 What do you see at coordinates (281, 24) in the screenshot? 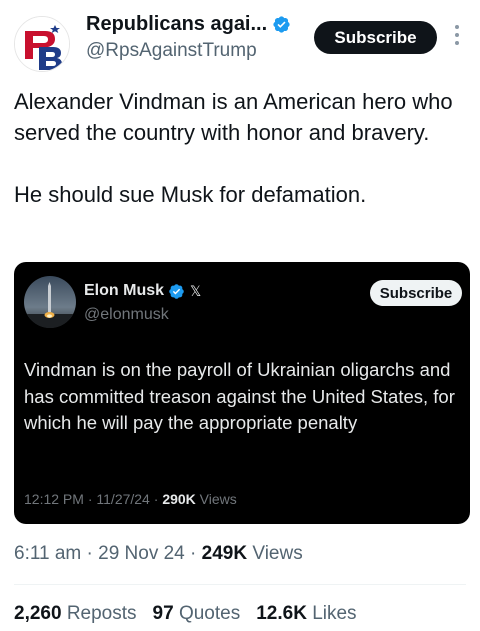
I see `verified-badge-icon` at bounding box center [281, 24].